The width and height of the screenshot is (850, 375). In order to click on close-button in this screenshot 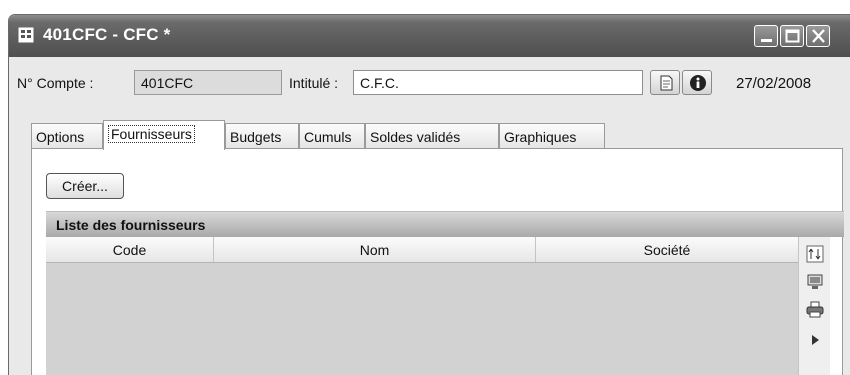, I will do `click(818, 36)`.